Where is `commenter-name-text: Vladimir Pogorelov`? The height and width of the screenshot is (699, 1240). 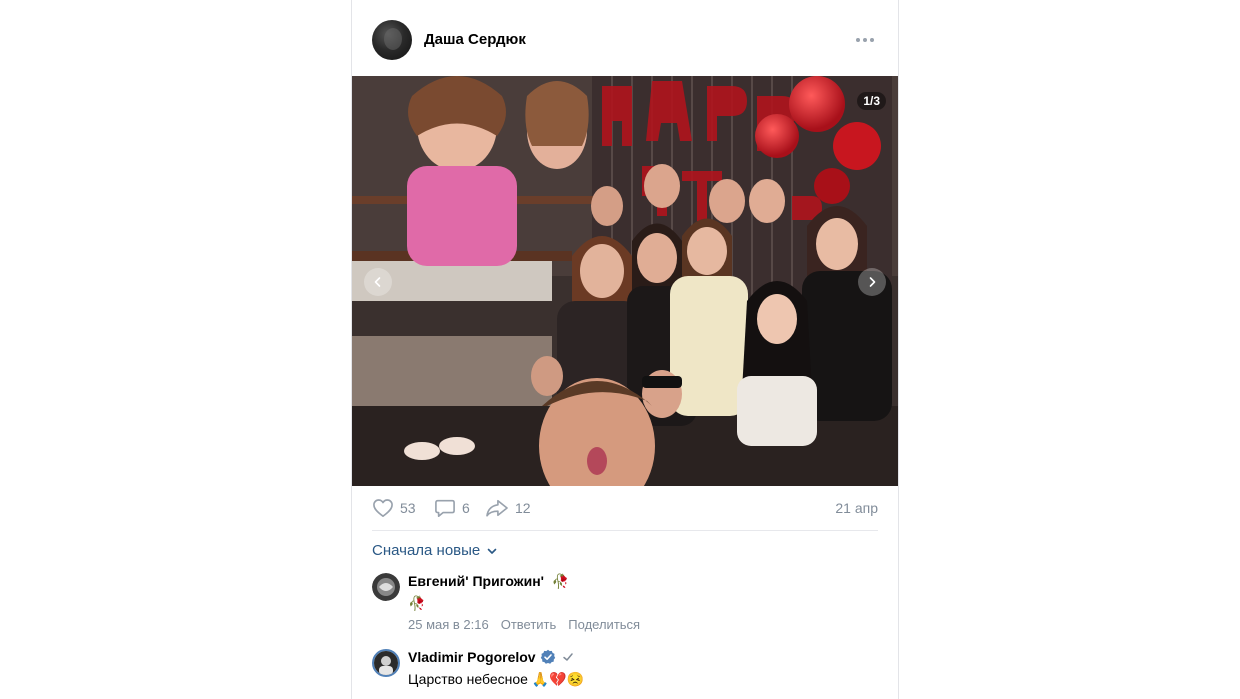
commenter-name-text: Vladimir Pogorelov is located at coordinates (472, 657).